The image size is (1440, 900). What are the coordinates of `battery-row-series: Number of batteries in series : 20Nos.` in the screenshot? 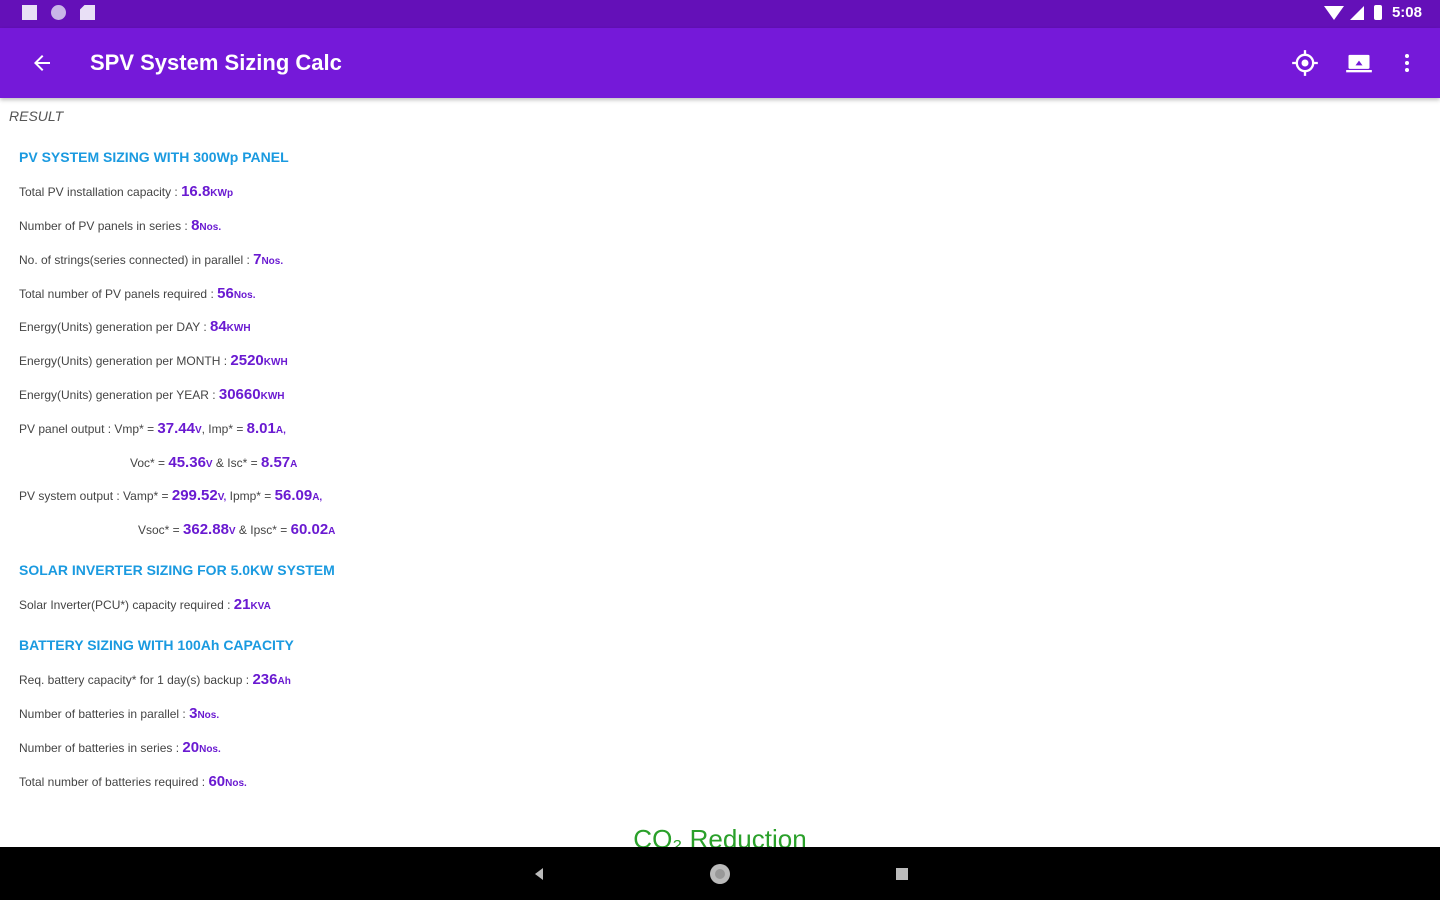 It's located at (120, 747).